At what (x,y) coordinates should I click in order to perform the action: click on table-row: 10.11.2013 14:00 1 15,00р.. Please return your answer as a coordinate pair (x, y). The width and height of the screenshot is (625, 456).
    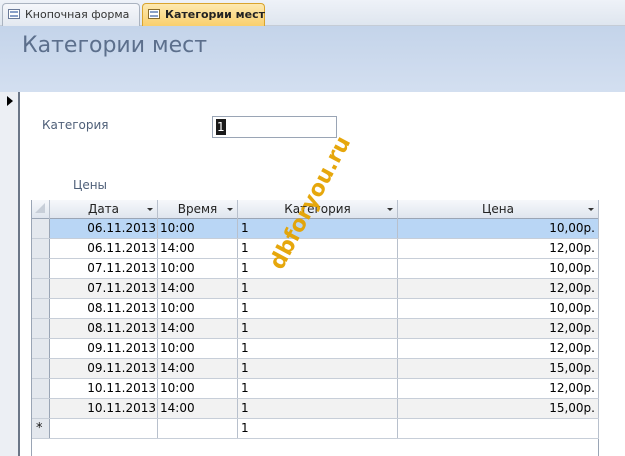
    Looking at the image, I should click on (315, 409).